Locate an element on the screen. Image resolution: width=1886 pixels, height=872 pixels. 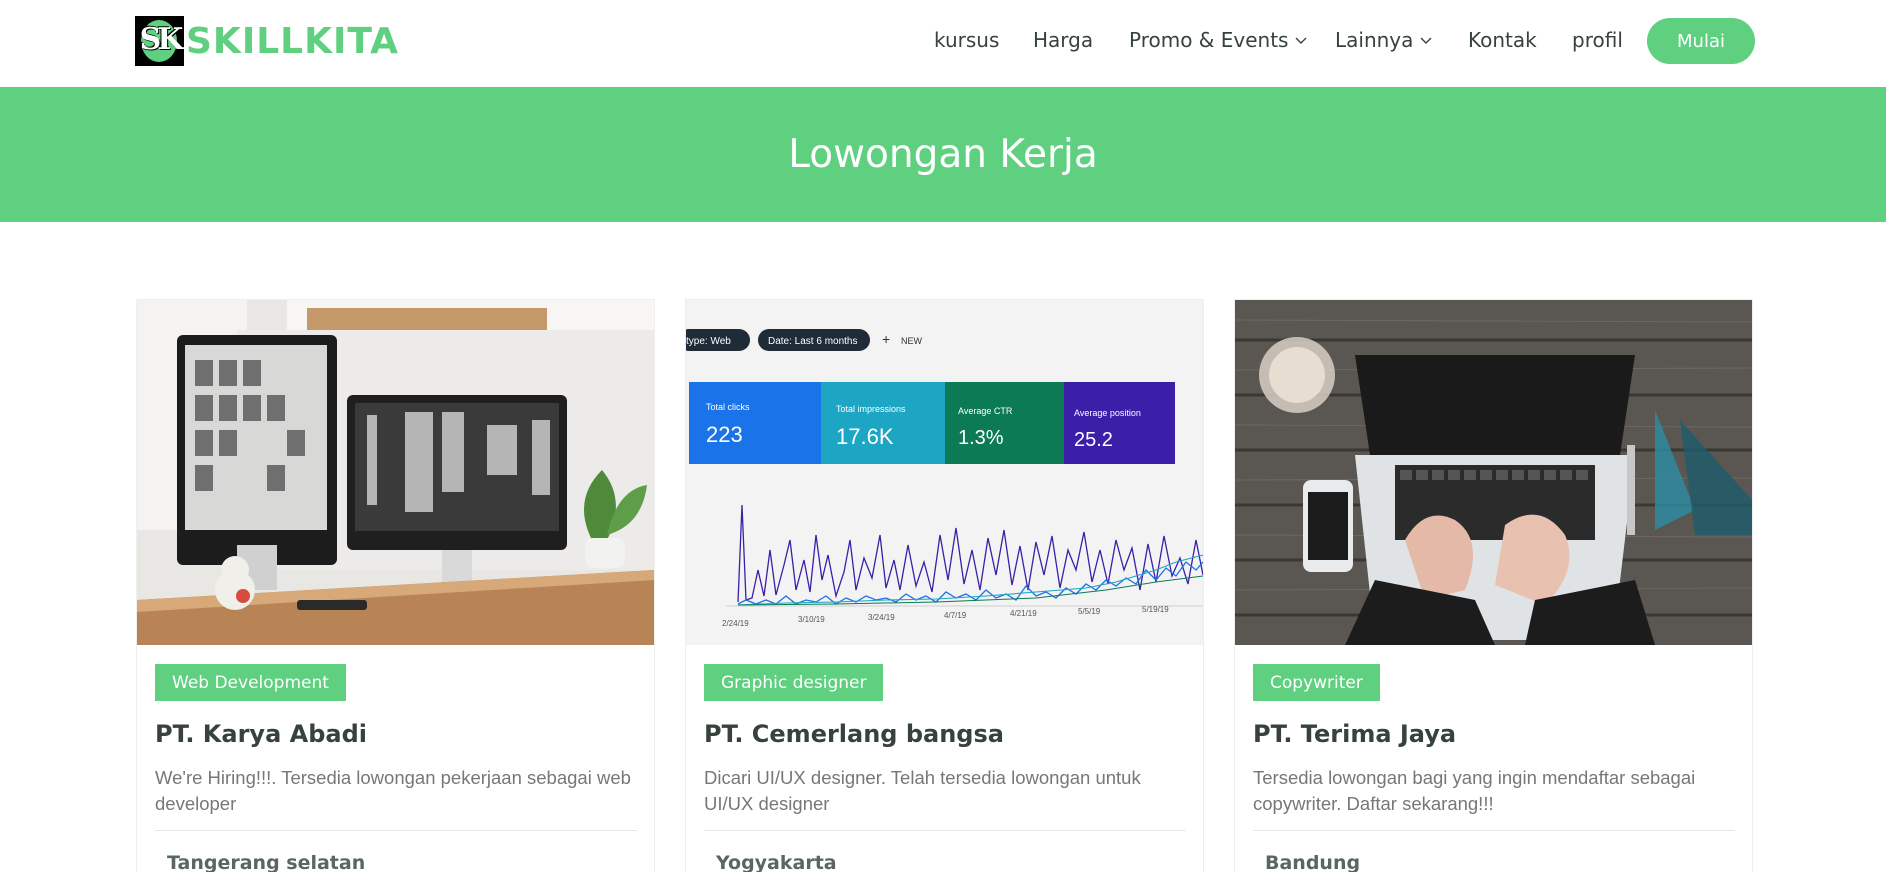
laptop-typing-image is located at coordinates (1493, 472).